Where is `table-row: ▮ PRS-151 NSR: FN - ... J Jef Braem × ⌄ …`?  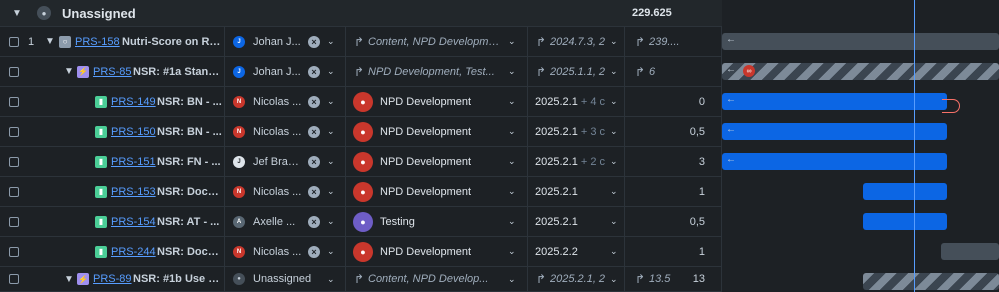
table-row: ▮ PRS-151 NSR: FN - ... J Jef Braem × ⌄ … is located at coordinates (361, 162).